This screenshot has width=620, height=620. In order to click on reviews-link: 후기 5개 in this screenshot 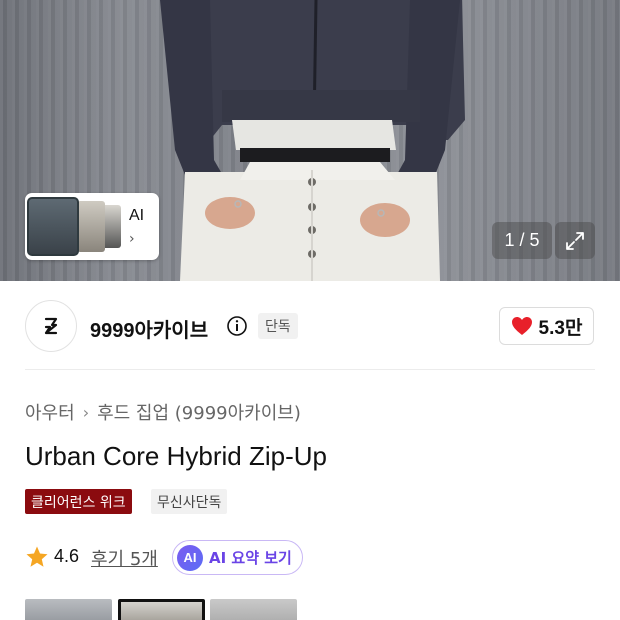, I will do `click(124, 558)`.